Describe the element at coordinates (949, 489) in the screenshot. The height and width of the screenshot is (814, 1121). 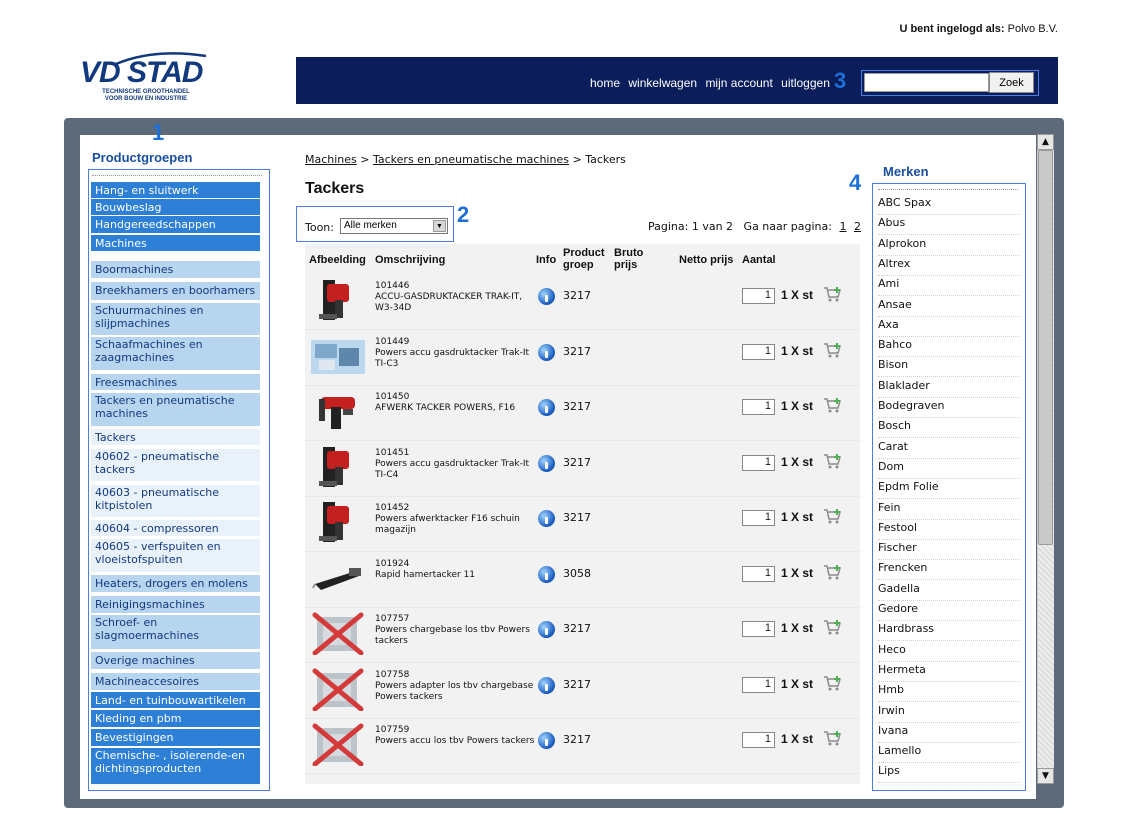
I see `brand-item: Epdm Folie` at that location.